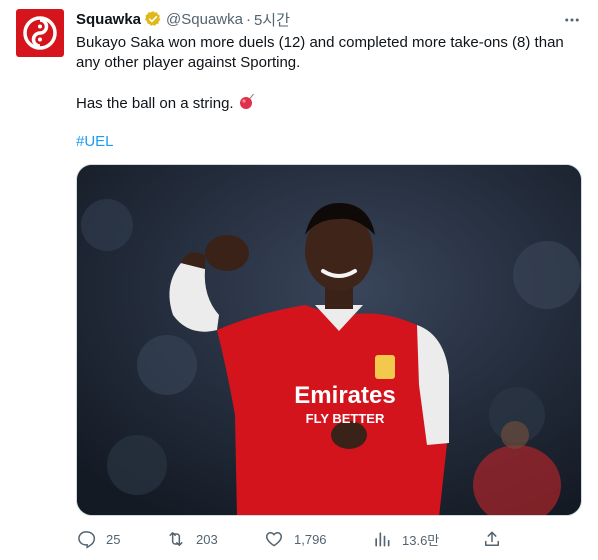  I want to click on kit-slogan-text: FLY BETTER, so click(345, 418).